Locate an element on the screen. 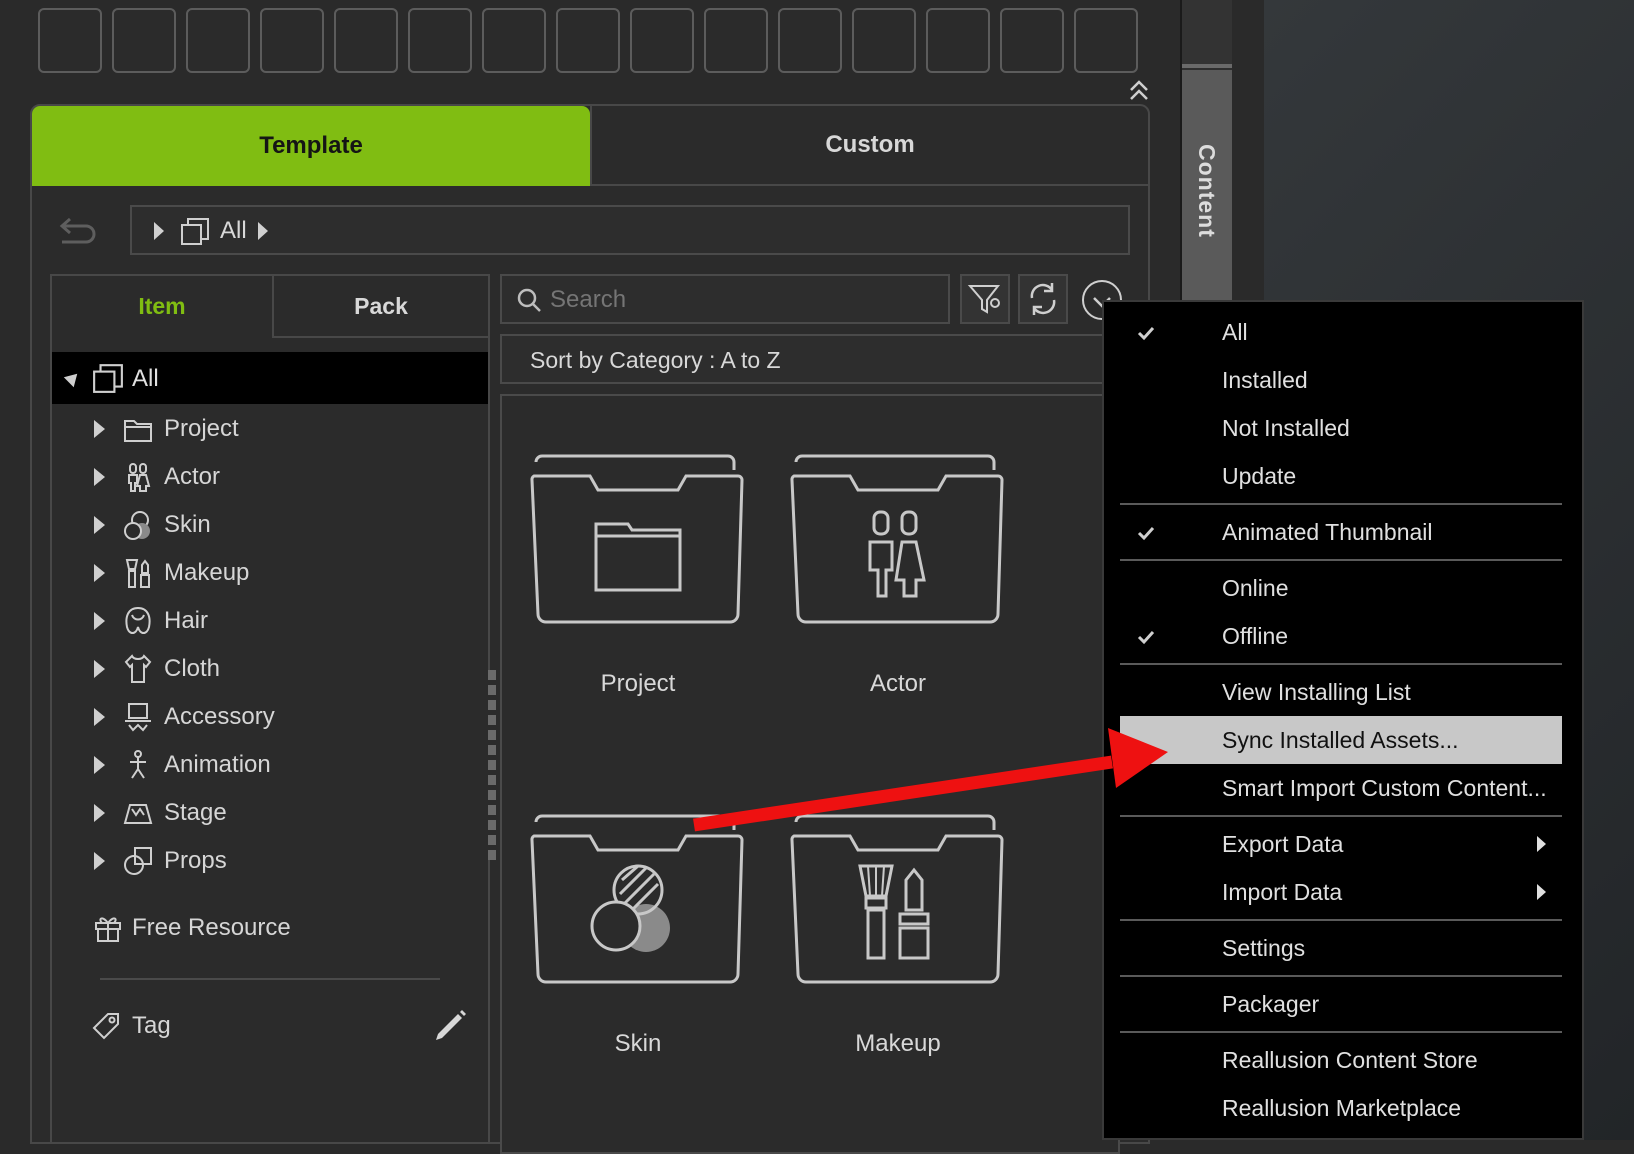 The width and height of the screenshot is (1634, 1154). annotation-arrow is located at coordinates (930, 780).